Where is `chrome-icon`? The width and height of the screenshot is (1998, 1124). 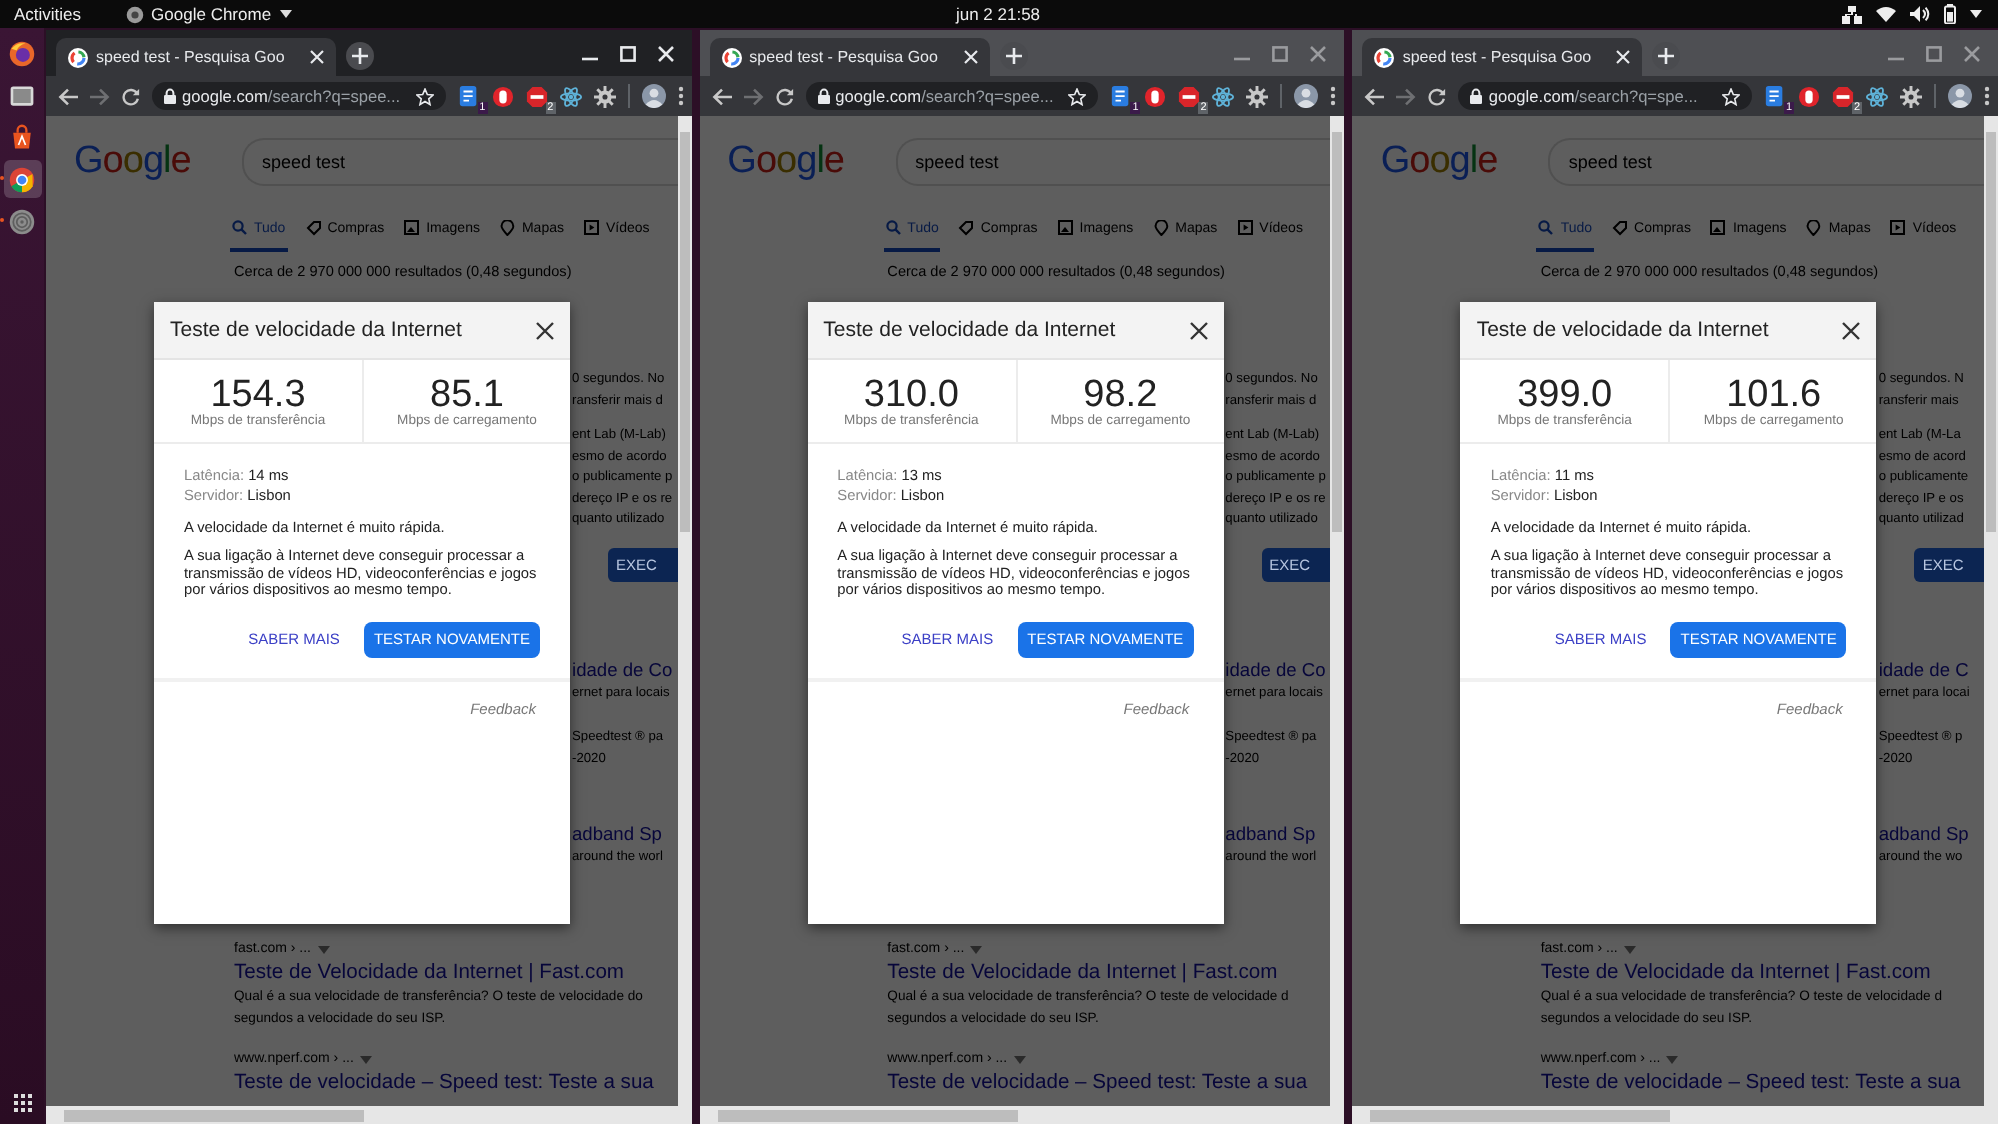 chrome-icon is located at coordinates (22, 179).